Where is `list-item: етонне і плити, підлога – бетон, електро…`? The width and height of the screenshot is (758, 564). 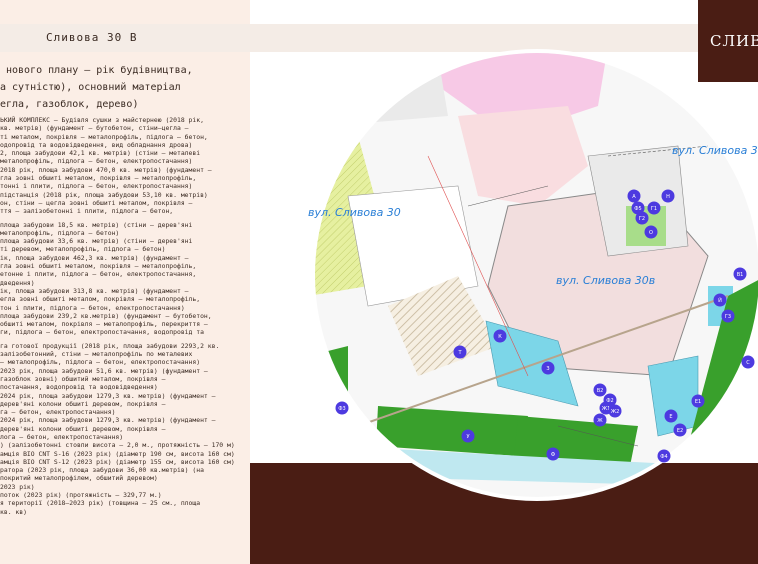 list-item: етонне і плити, підлога – бетон, електро… is located at coordinates (98, 274).